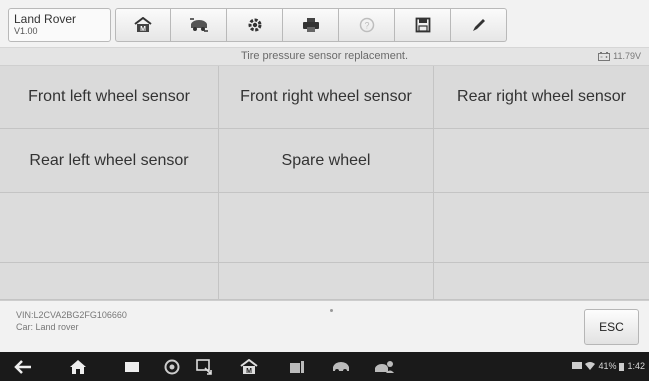  Describe the element at coordinates (604, 56) in the screenshot. I see `battery-icon` at that location.